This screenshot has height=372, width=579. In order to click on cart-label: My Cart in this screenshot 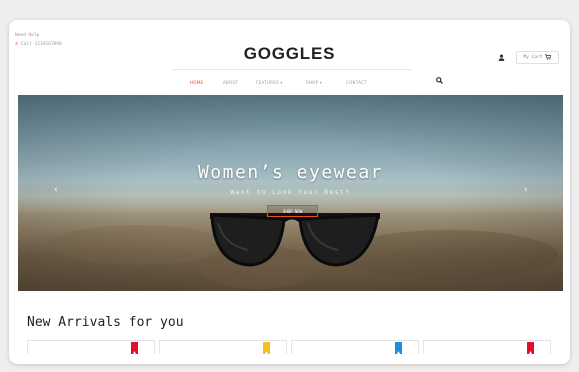, I will do `click(533, 57)`.